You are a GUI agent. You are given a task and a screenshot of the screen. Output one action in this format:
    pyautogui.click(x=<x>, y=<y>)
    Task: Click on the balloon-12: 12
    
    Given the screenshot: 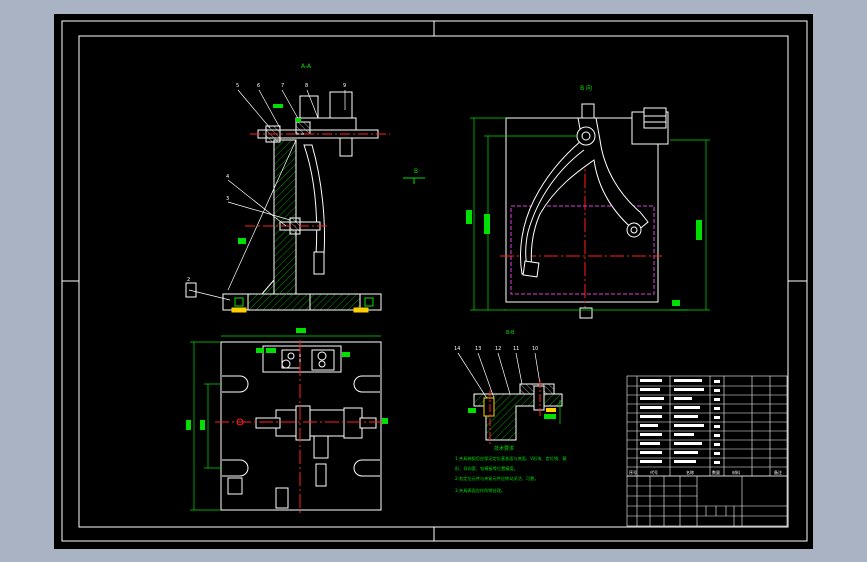 What is the action you would take?
    pyautogui.click(x=498, y=349)
    